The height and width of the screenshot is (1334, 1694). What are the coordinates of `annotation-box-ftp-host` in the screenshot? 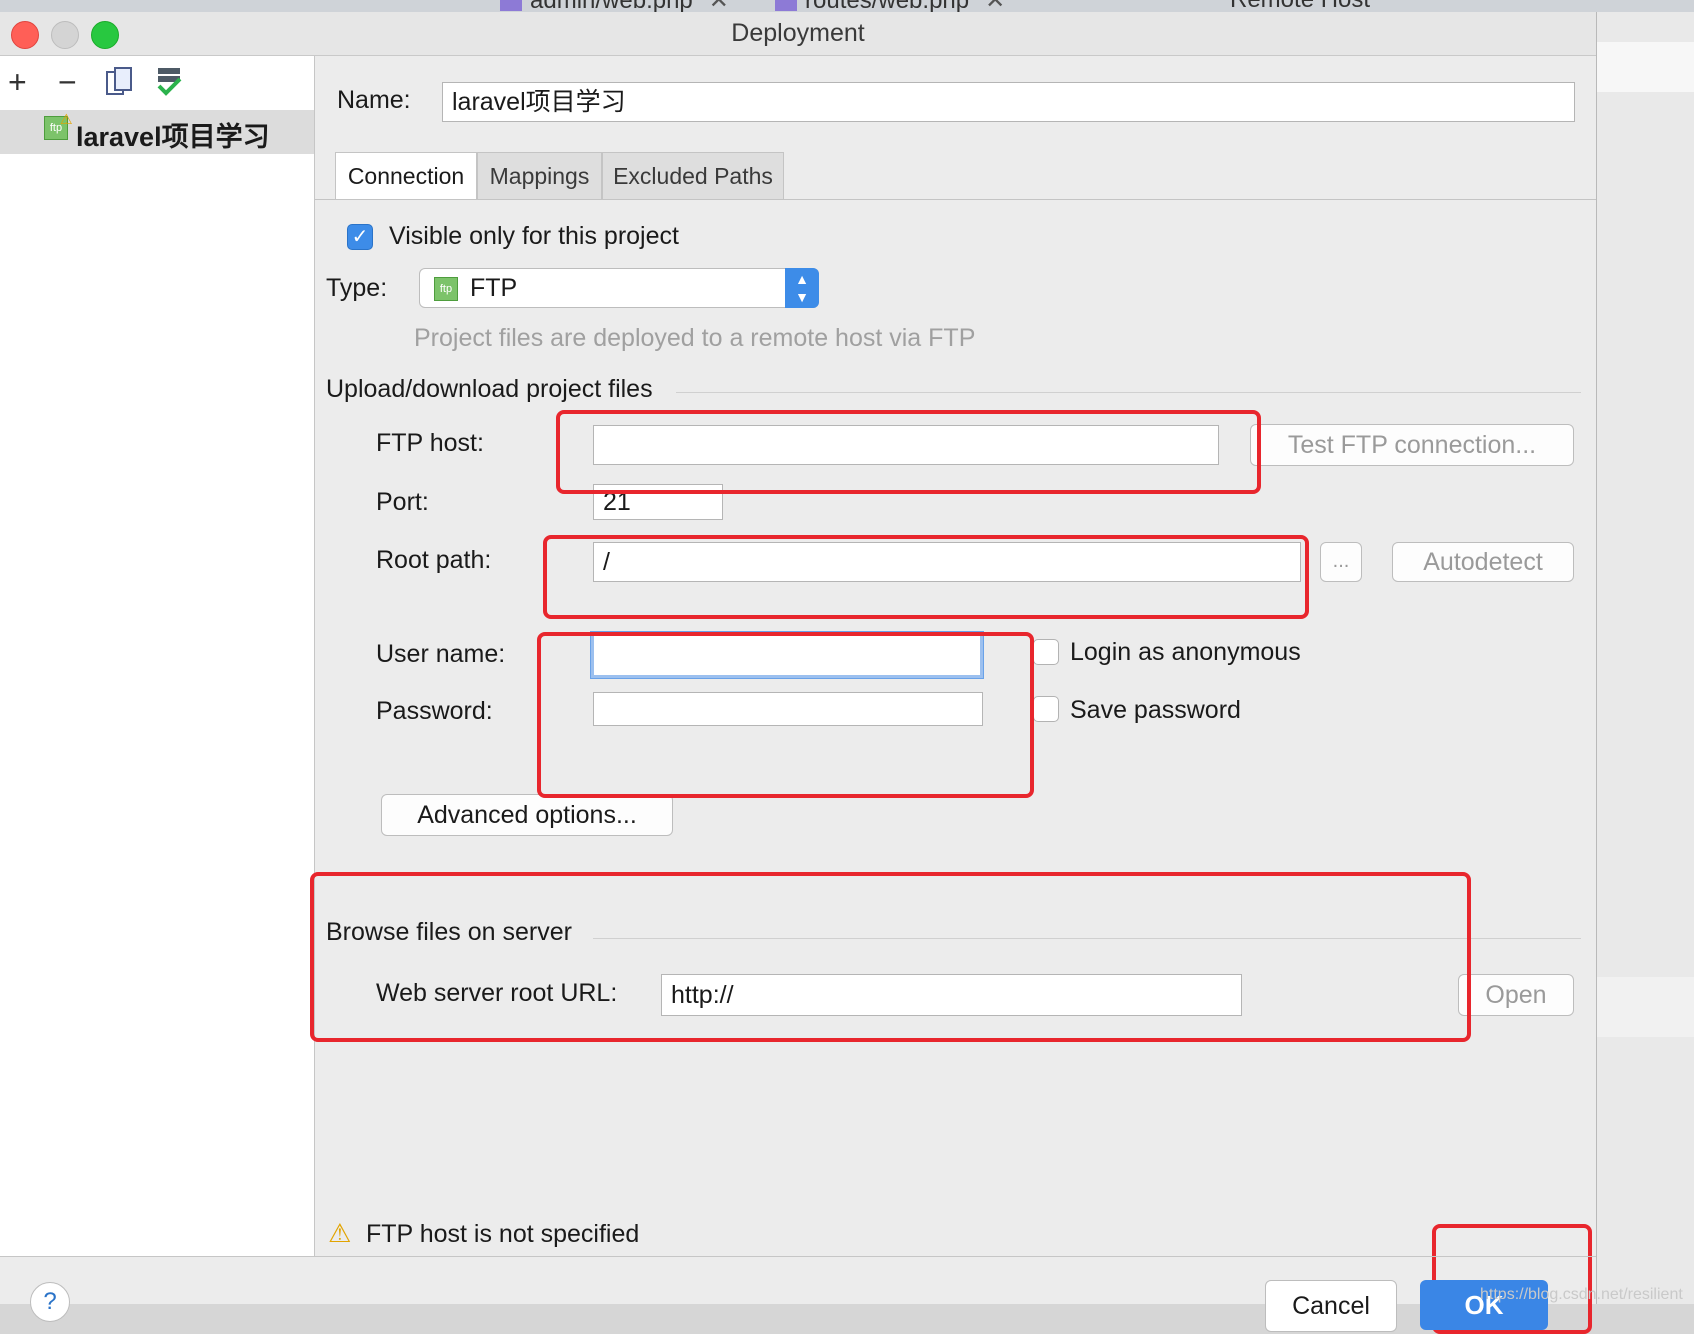 It's located at (908, 452).